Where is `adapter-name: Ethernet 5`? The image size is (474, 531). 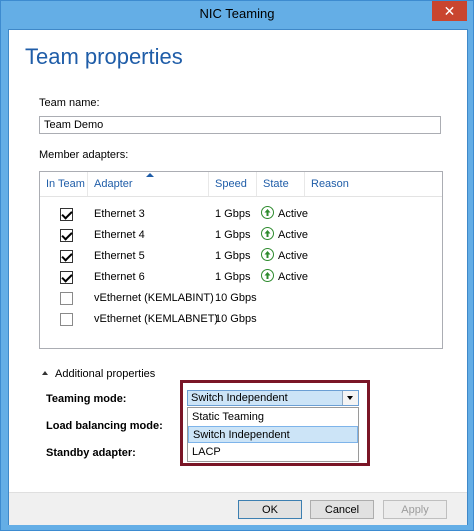 adapter-name: Ethernet 5 is located at coordinates (119, 256).